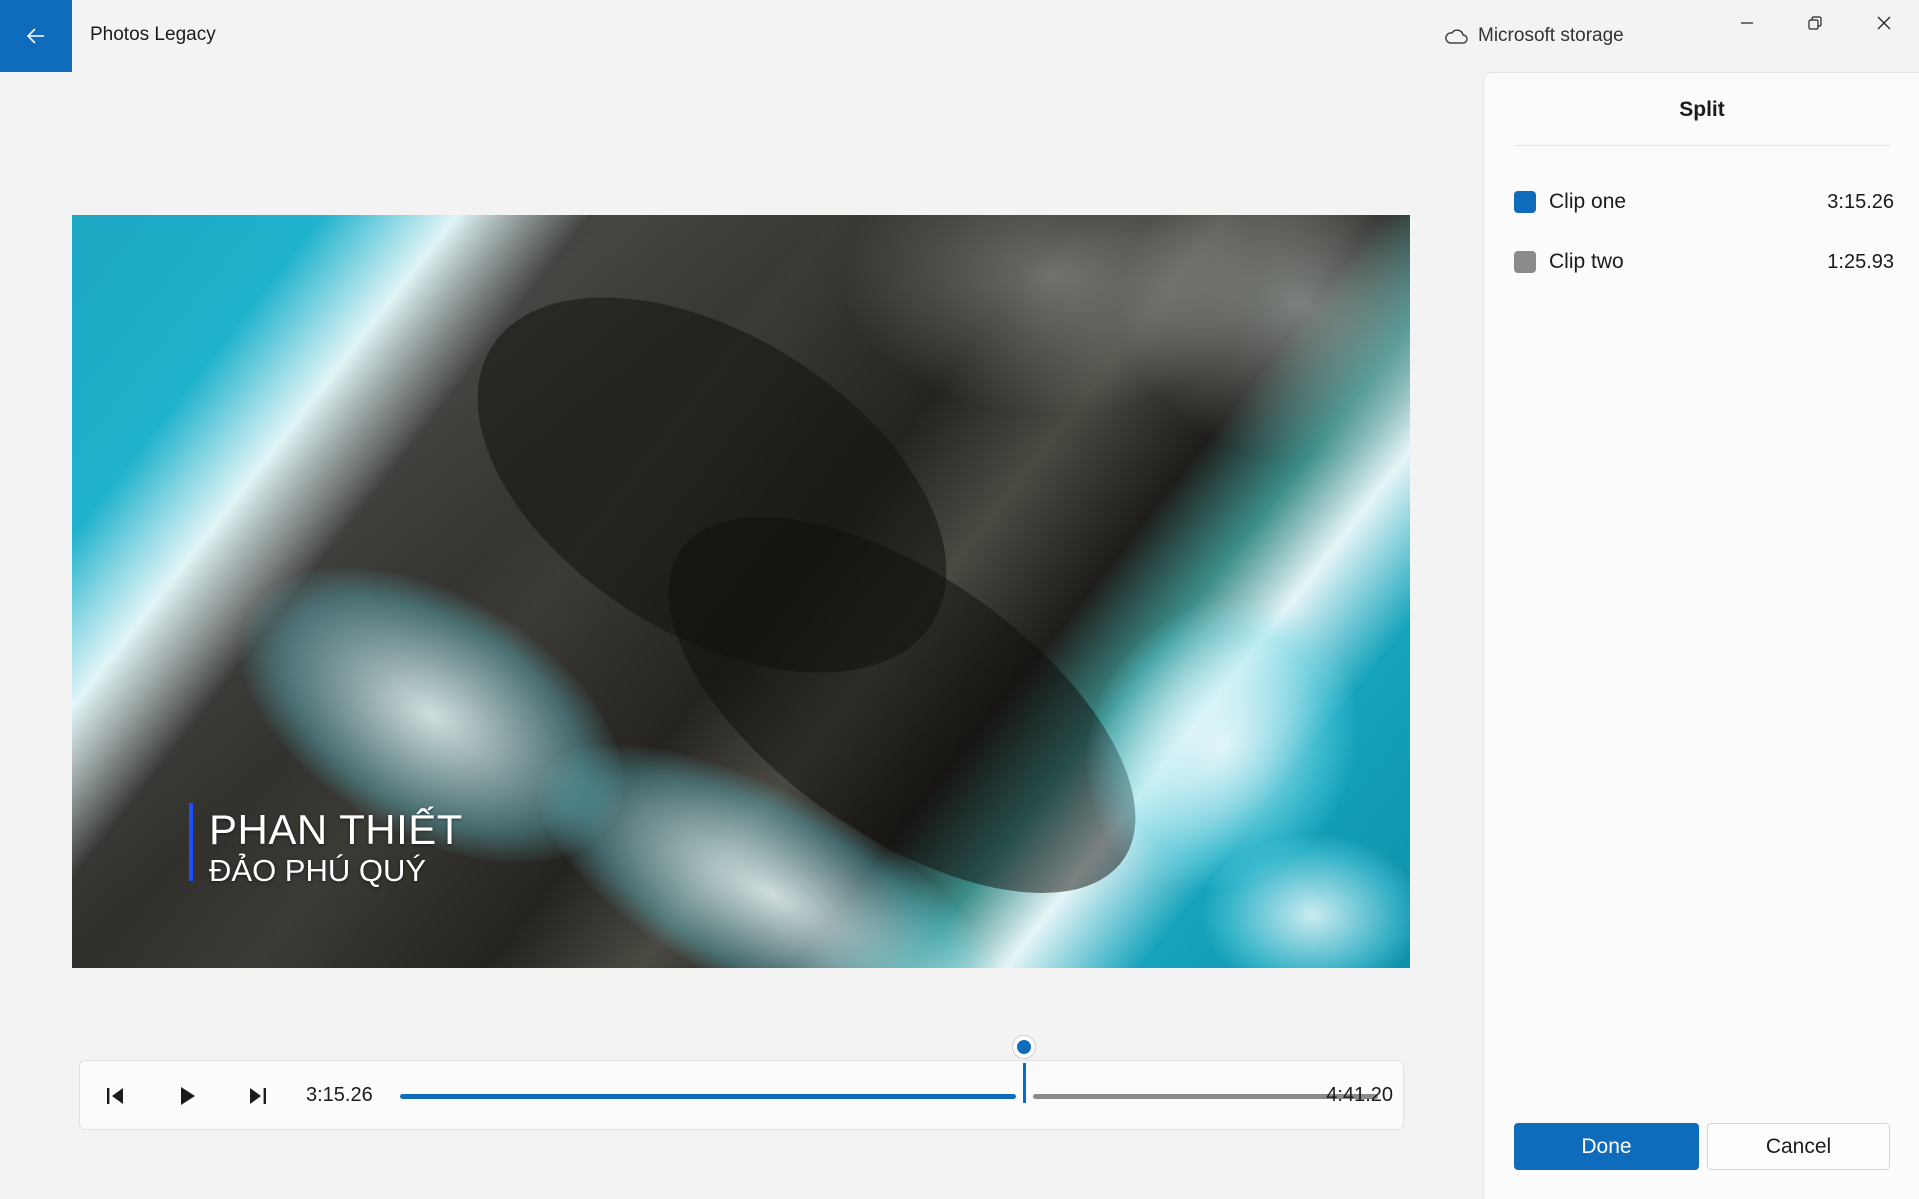 The width and height of the screenshot is (1919, 1199). I want to click on minimize-button, so click(1747, 23).